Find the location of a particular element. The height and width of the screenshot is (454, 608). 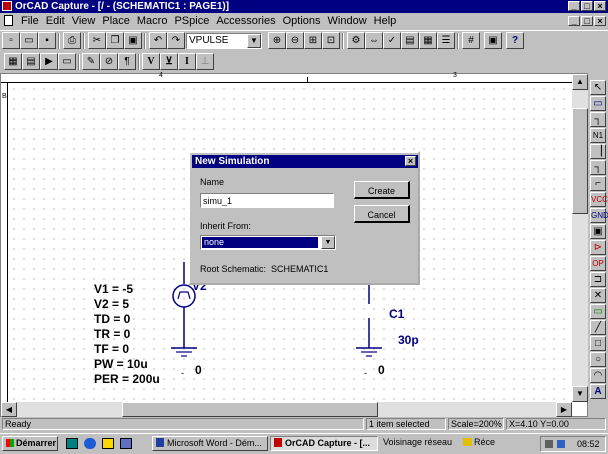

place-power-icon: VCC is located at coordinates (599, 199).